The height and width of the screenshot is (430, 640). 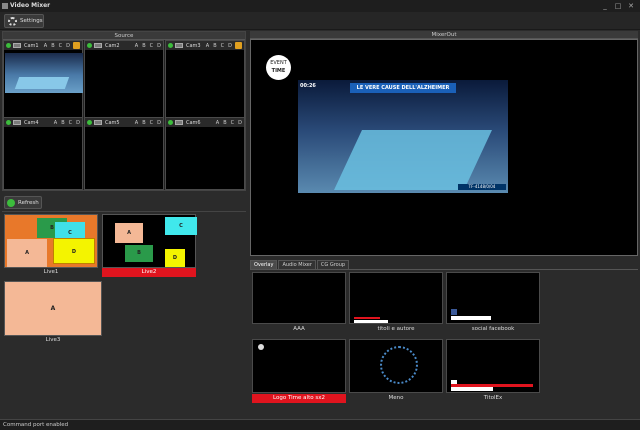 What do you see at coordinates (12, 21) in the screenshot?
I see `gear-icon` at bounding box center [12, 21].